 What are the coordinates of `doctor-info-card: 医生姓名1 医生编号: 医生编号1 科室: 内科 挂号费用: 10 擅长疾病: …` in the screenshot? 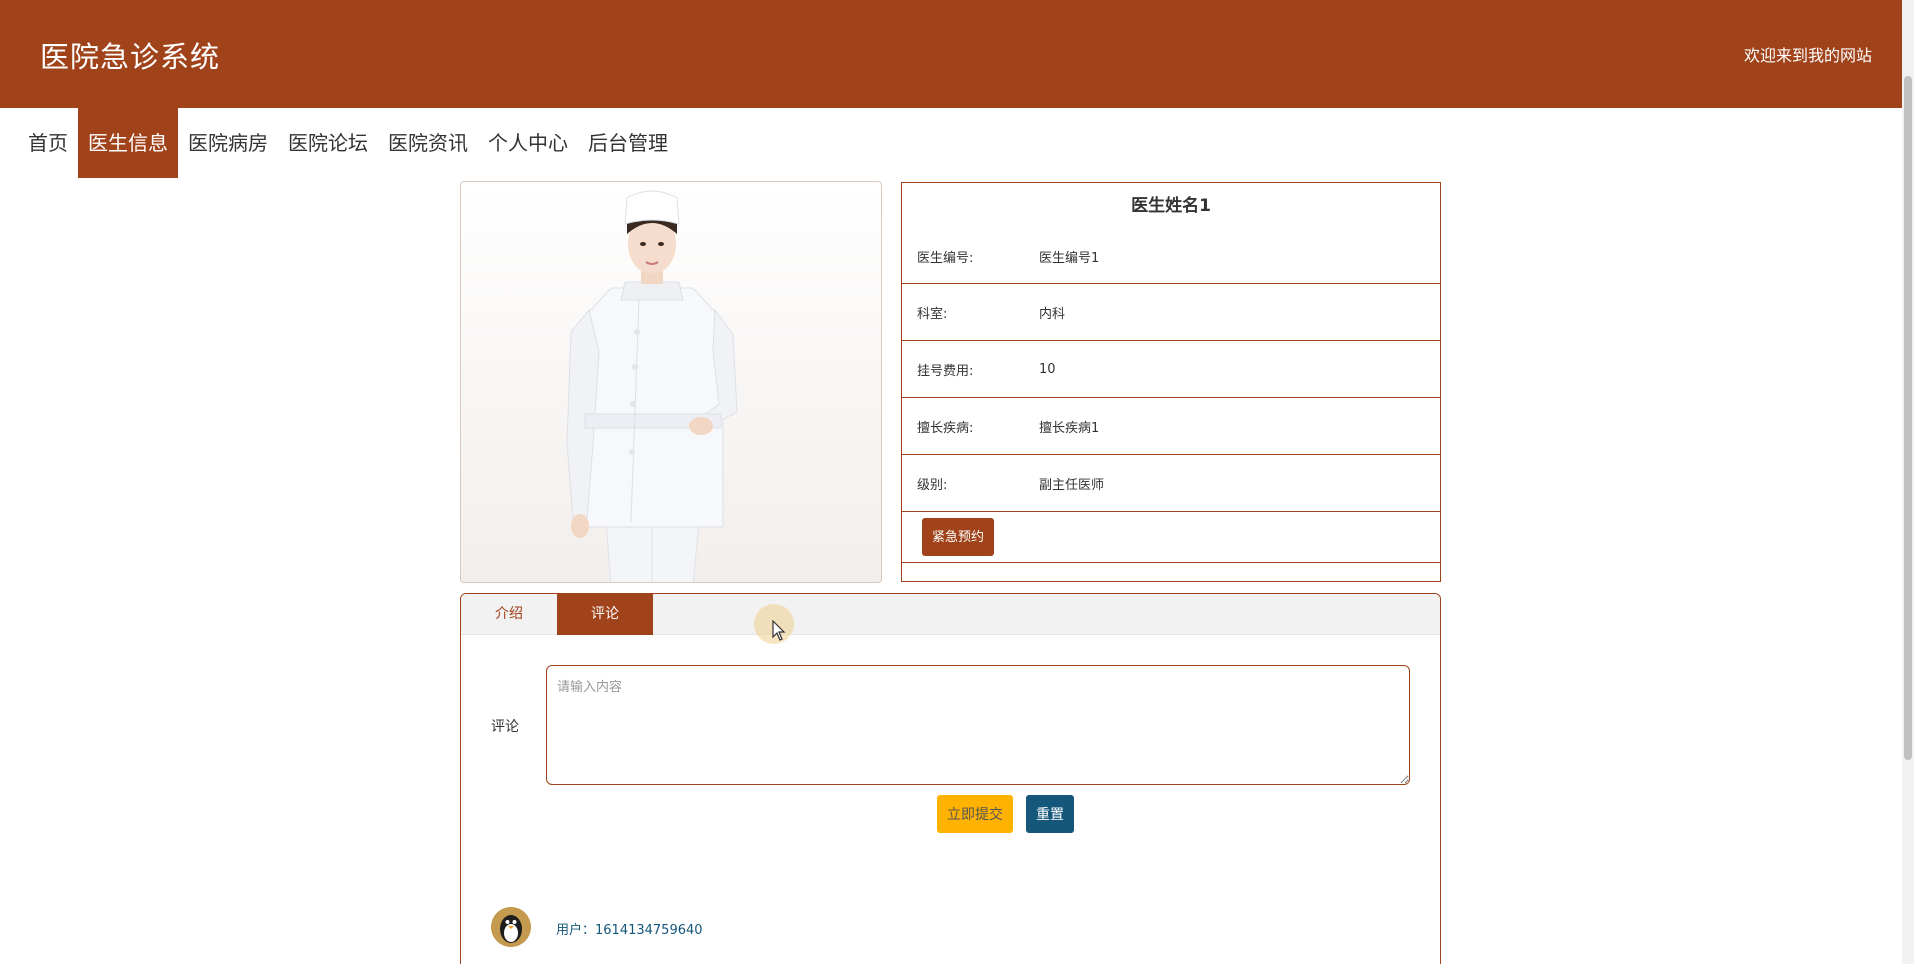 It's located at (1171, 382).